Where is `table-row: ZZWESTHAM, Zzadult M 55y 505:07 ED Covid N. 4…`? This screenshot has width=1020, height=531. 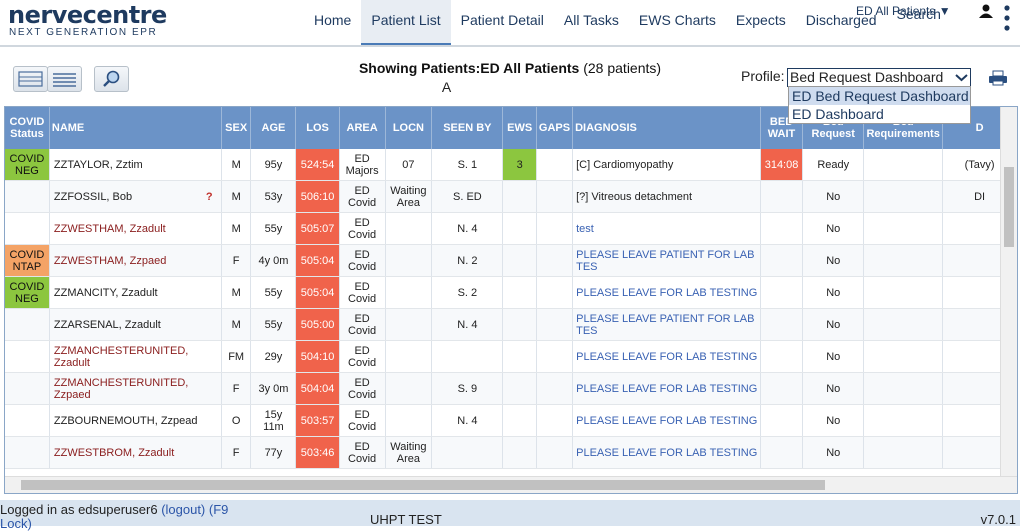 table-row: ZZWESTHAM, Zzadult M 55y 505:07 ED Covid N. 4… is located at coordinates (511, 228).